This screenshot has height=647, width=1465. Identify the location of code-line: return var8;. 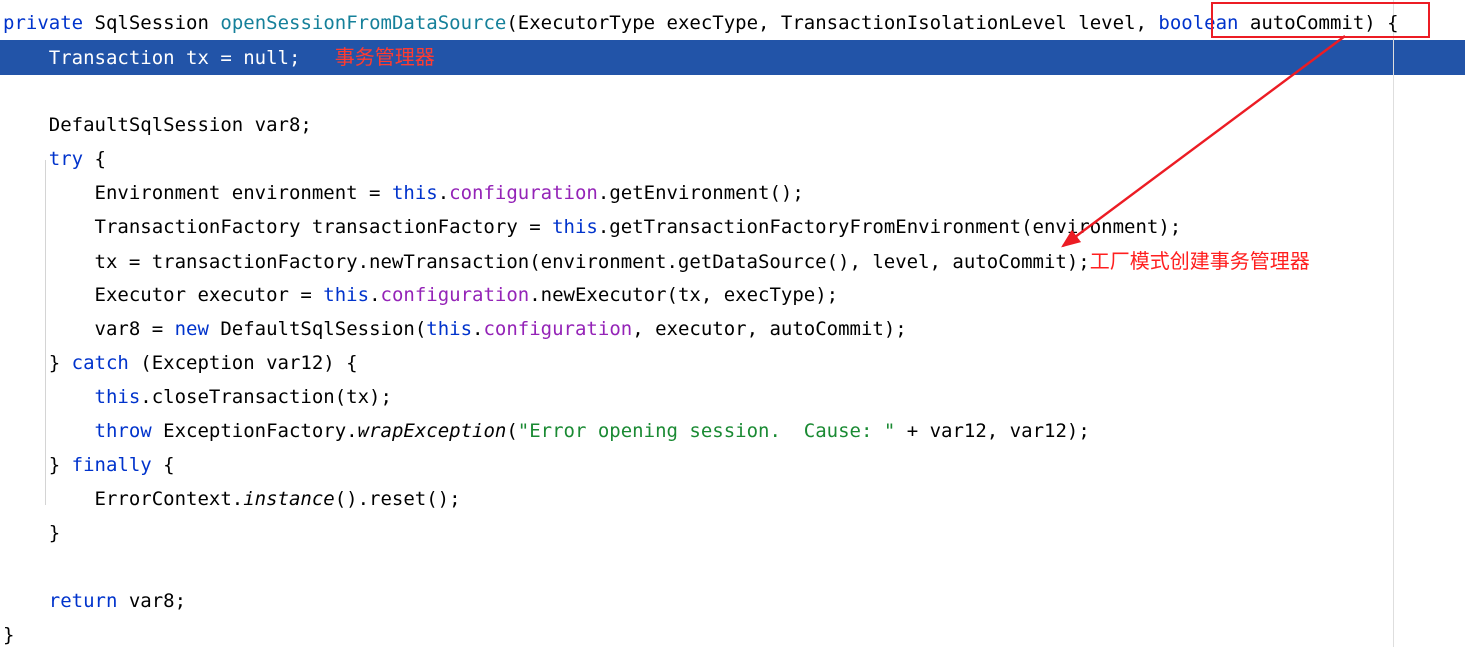
(732, 601).